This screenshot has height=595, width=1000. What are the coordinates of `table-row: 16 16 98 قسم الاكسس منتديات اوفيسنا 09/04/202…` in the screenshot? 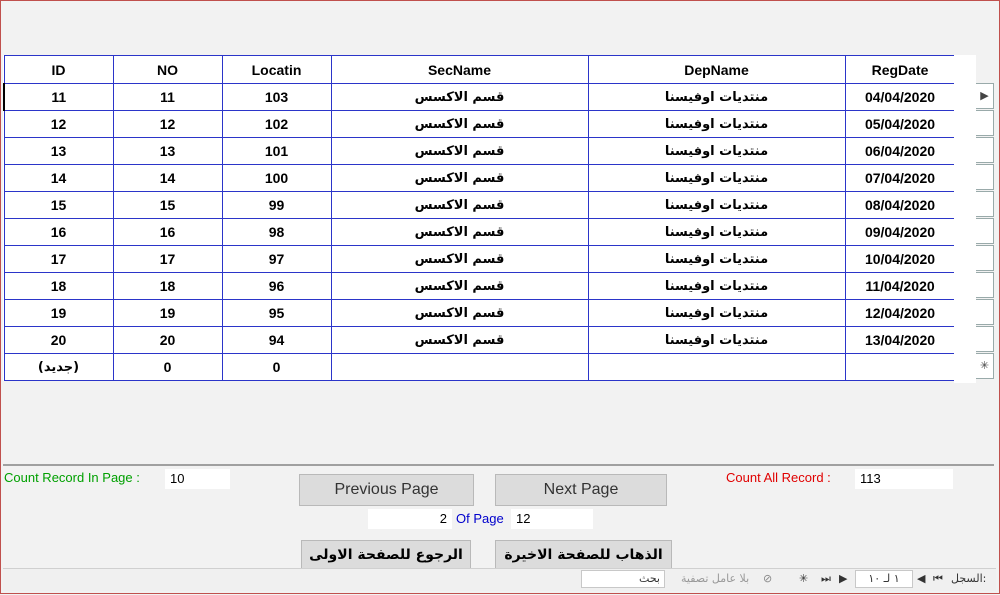 It's located at (479, 232).